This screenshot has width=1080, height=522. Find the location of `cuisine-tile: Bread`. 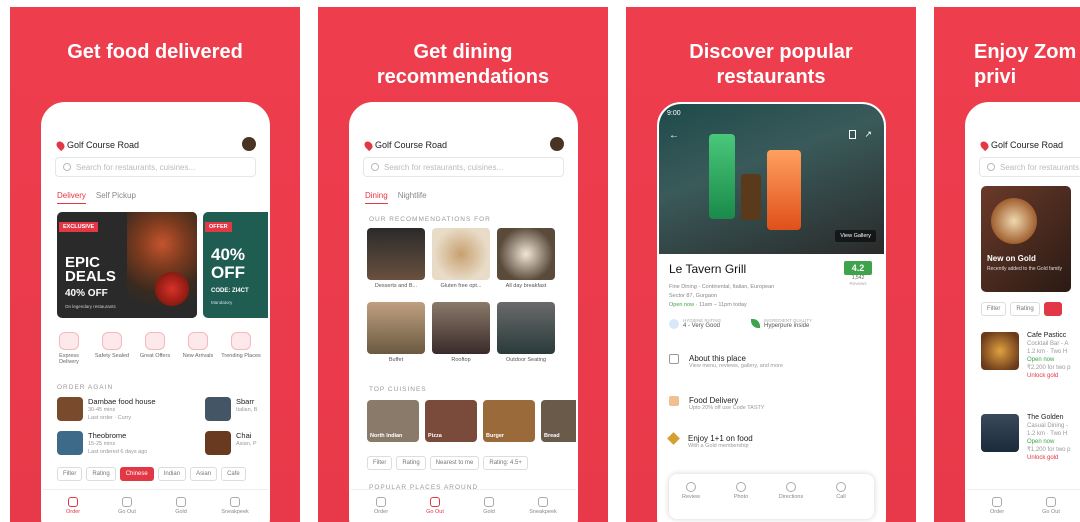

cuisine-tile: Bread is located at coordinates (558, 421).